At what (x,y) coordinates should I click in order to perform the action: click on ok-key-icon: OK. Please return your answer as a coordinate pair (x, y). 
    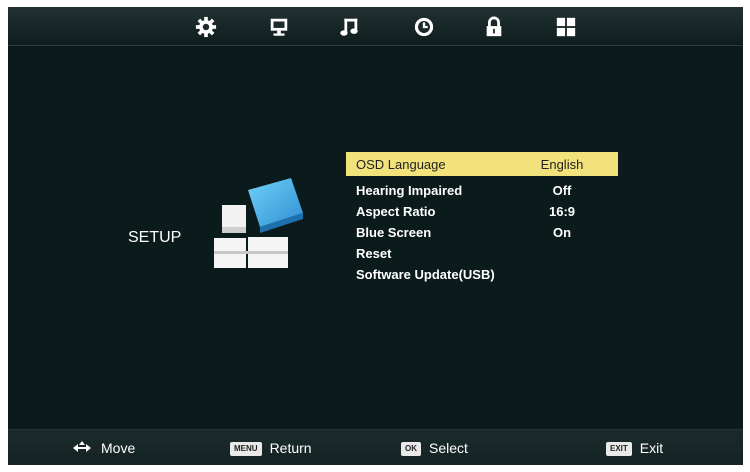
    Looking at the image, I should click on (411, 449).